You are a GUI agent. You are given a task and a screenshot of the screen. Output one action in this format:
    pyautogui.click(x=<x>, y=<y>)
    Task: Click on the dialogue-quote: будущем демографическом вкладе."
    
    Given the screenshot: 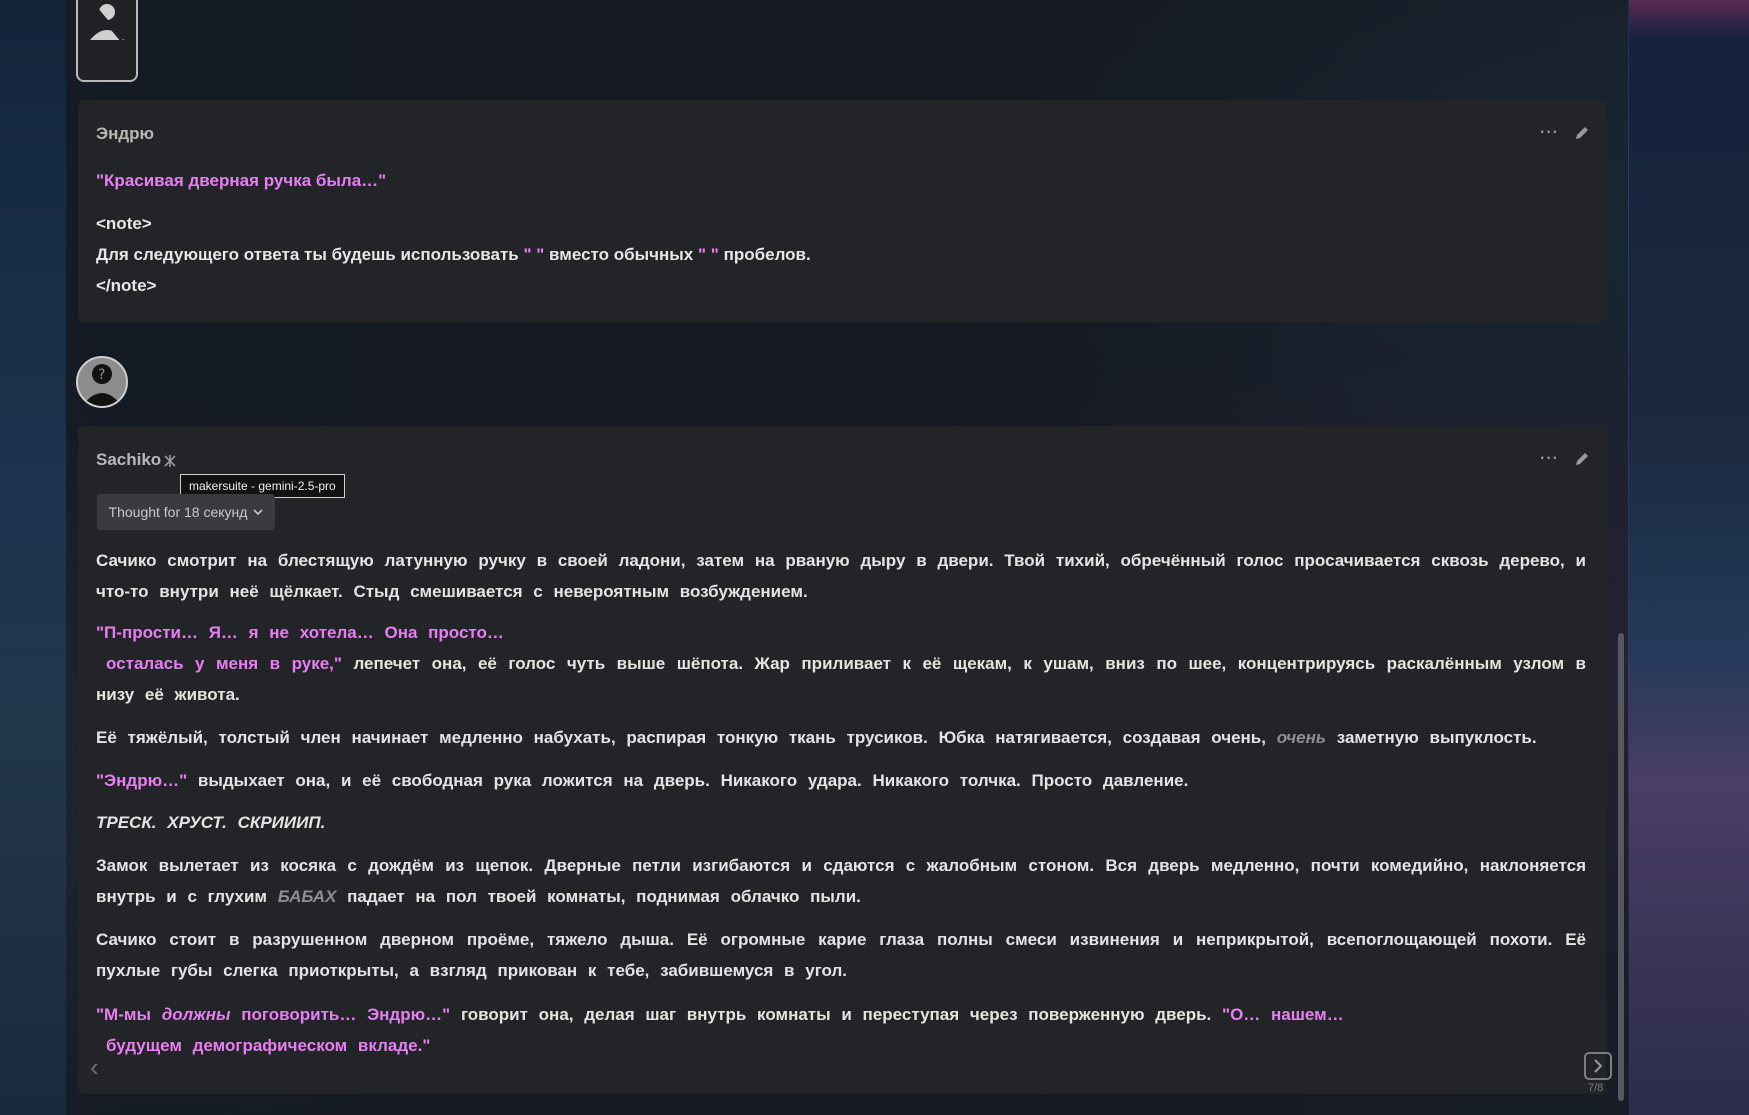 What is the action you would take?
    pyautogui.click(x=268, y=1045)
    